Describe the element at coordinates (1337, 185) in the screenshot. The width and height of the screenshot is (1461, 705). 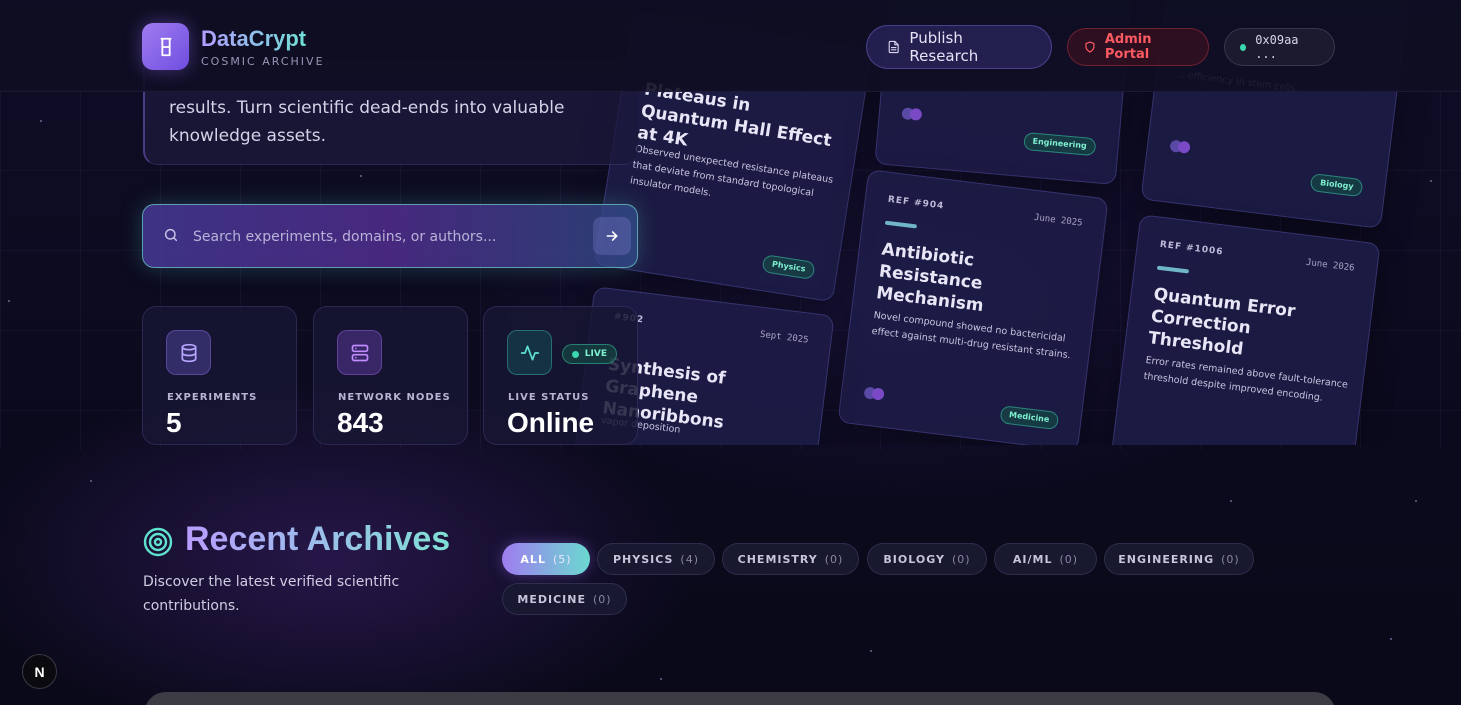
I see `card-tag: Biology` at that location.